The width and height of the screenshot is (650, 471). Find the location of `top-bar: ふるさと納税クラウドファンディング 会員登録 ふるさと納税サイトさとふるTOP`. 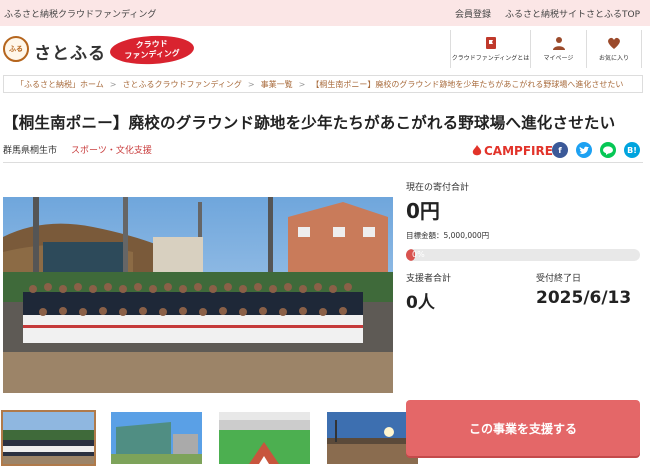

top-bar: ふるさと納税クラウドファンディング 会員登録 ふるさと納税サイトさとふるTOP is located at coordinates (325, 13).